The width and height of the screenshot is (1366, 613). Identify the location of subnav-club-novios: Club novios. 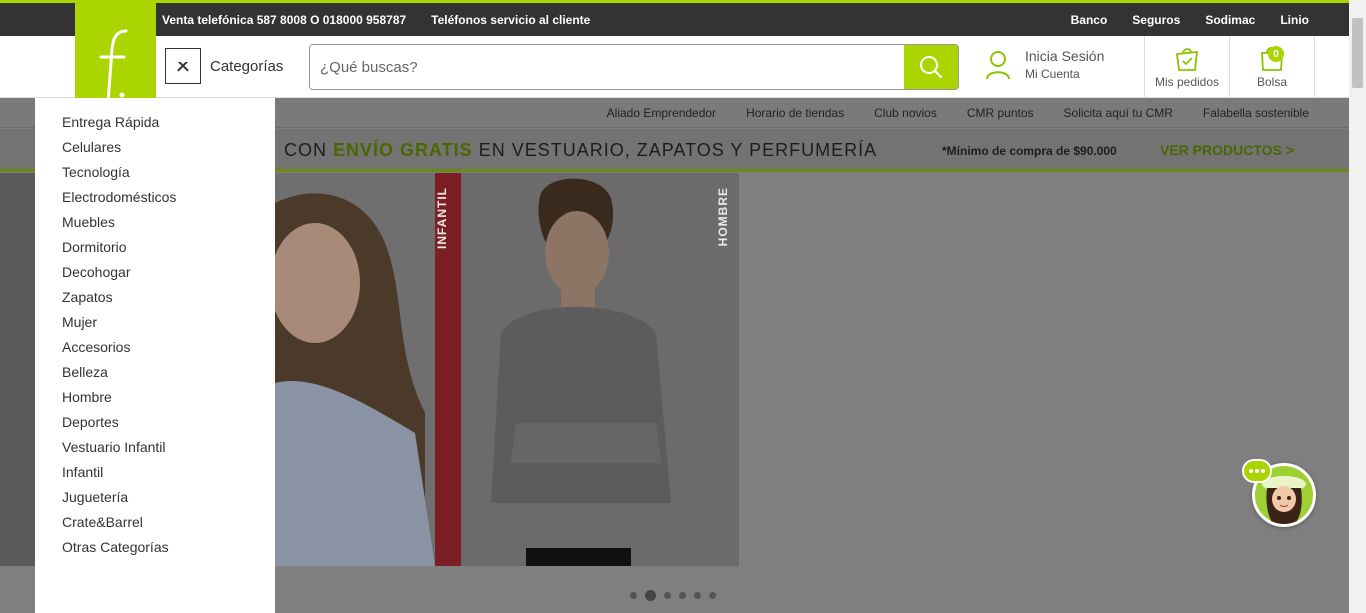
(905, 113).